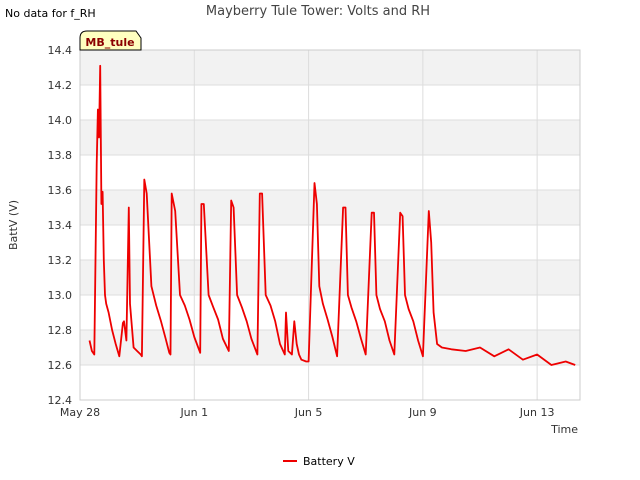 This screenshot has height=480, width=640. What do you see at coordinates (329, 461) in the screenshot?
I see `legend-label-battery-v: Battery V` at bounding box center [329, 461].